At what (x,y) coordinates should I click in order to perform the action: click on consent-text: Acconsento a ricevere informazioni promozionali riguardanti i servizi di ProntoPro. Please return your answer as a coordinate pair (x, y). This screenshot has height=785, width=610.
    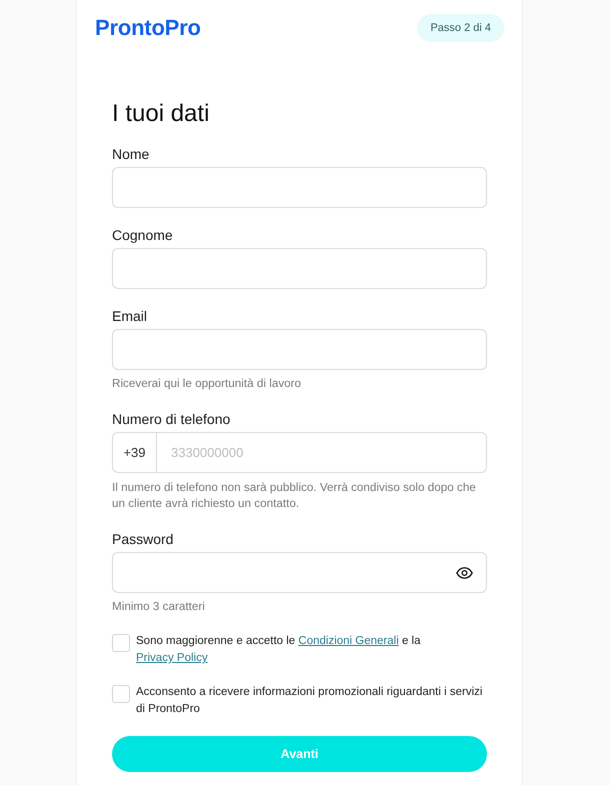
    Looking at the image, I should click on (310, 701).